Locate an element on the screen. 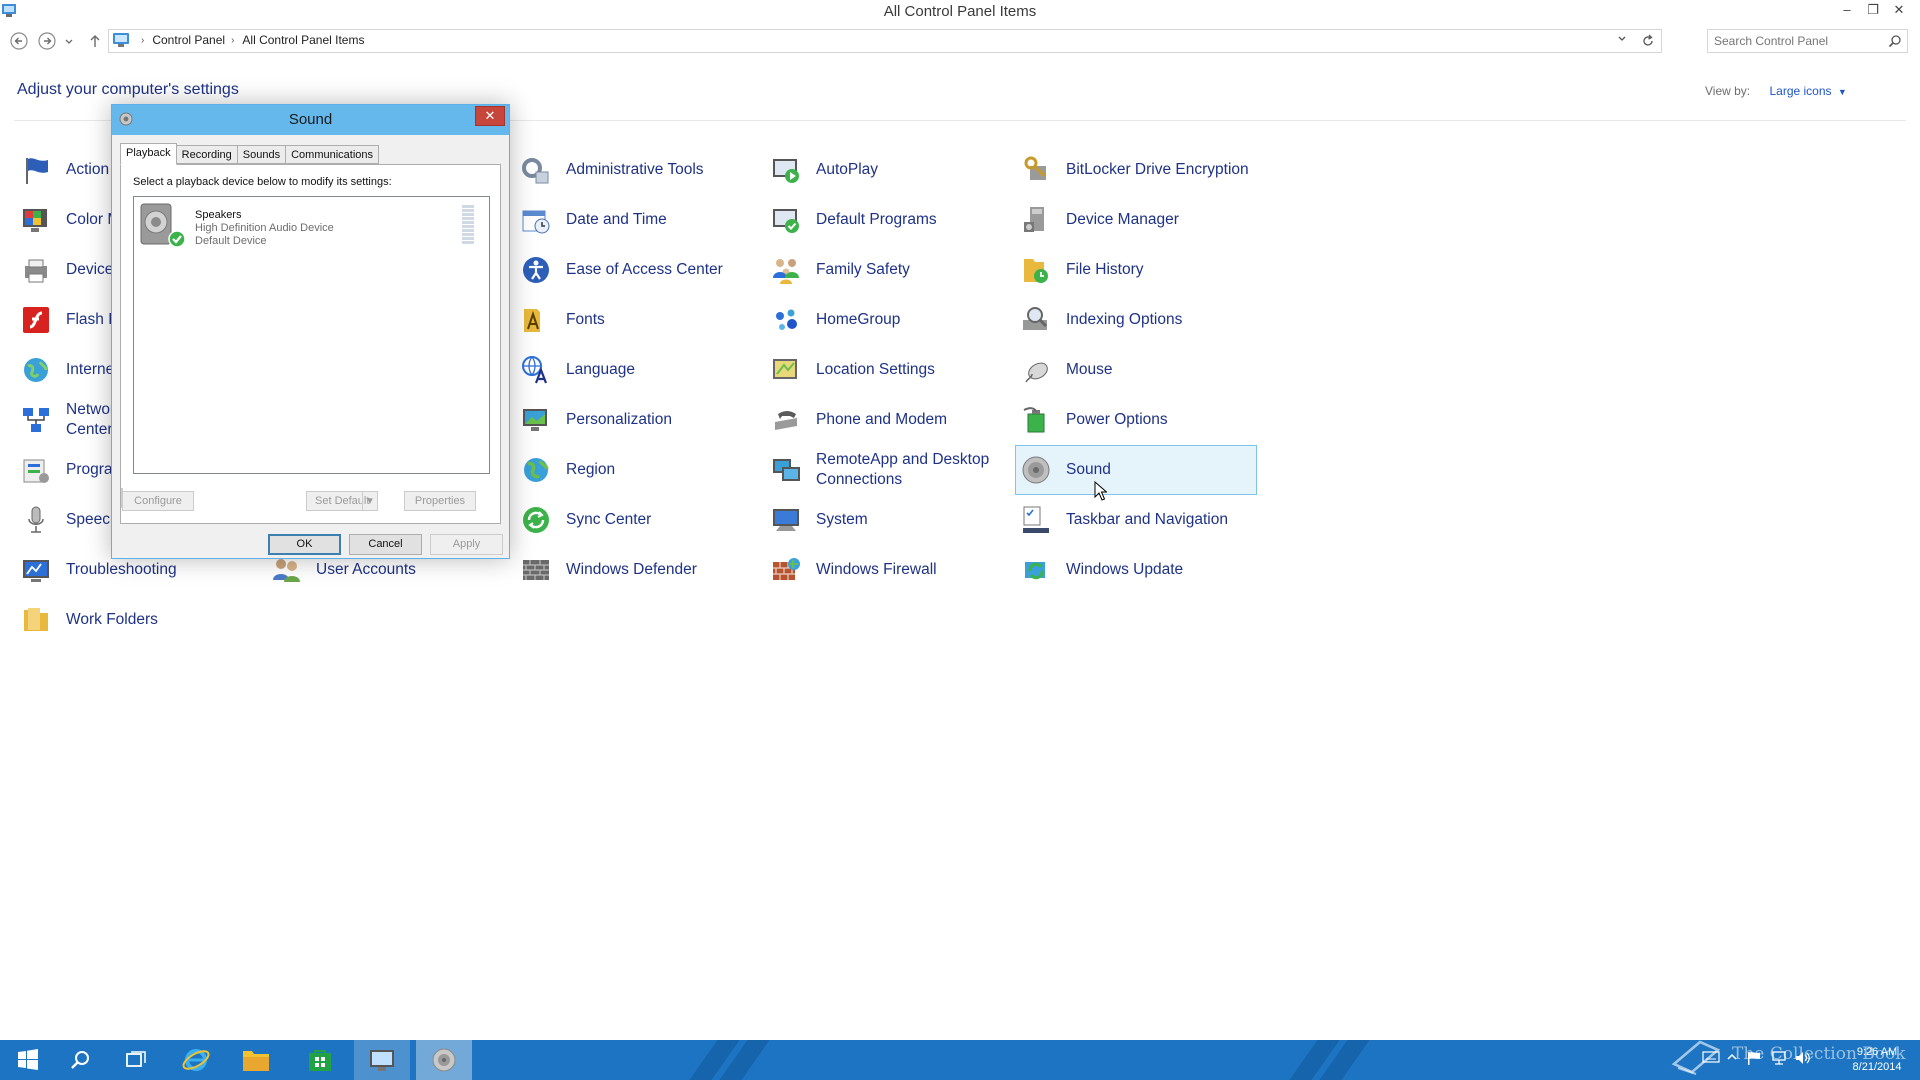  bitlocker-key-icon is located at coordinates (1035, 168).